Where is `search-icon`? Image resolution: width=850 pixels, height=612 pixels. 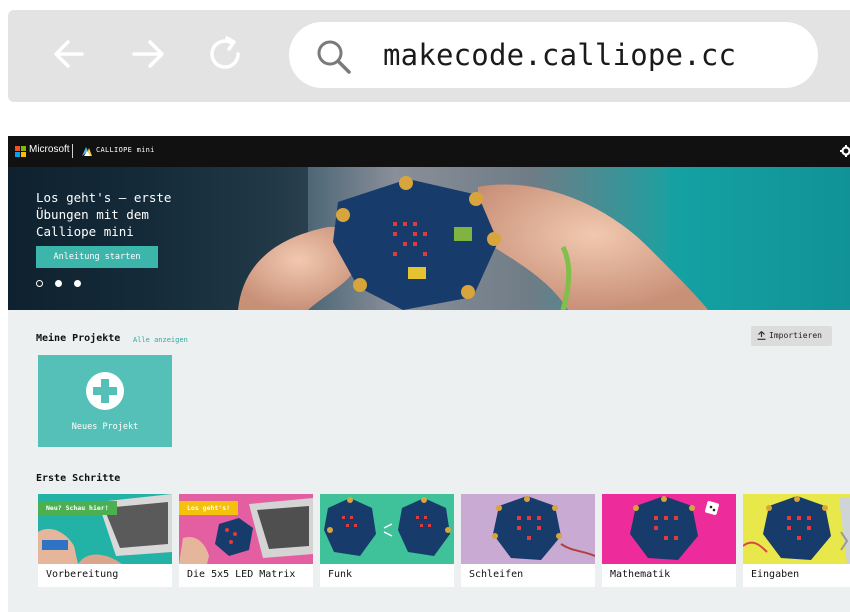 search-icon is located at coordinates (334, 57).